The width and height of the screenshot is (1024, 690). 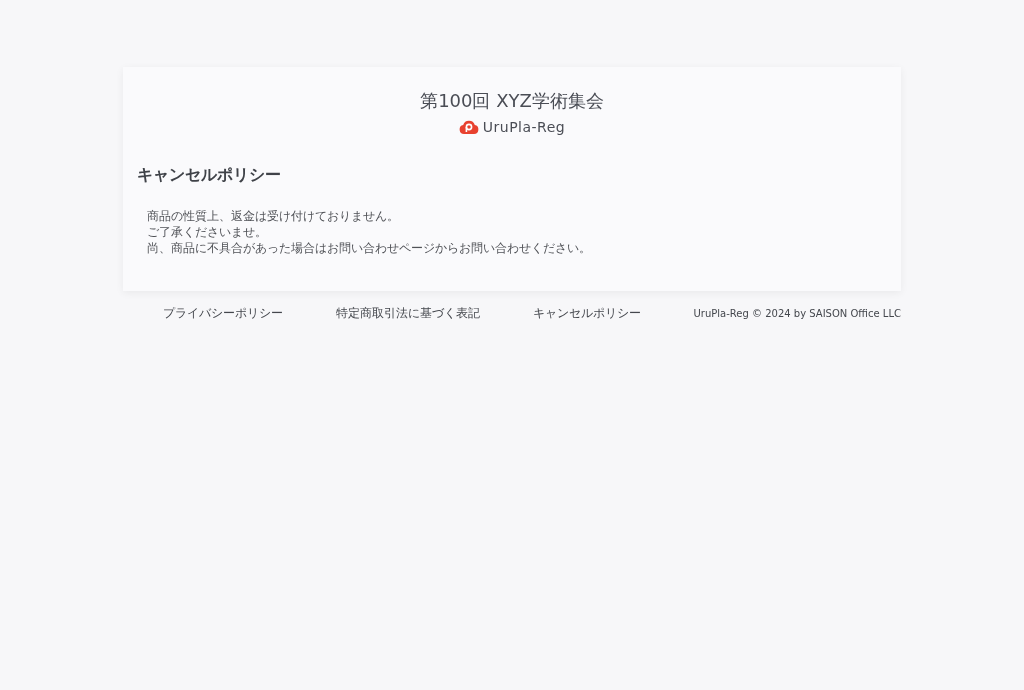 I want to click on copyright-text: UruPla-Reg © 2024 by SAISON Office LLC, so click(x=797, y=313).